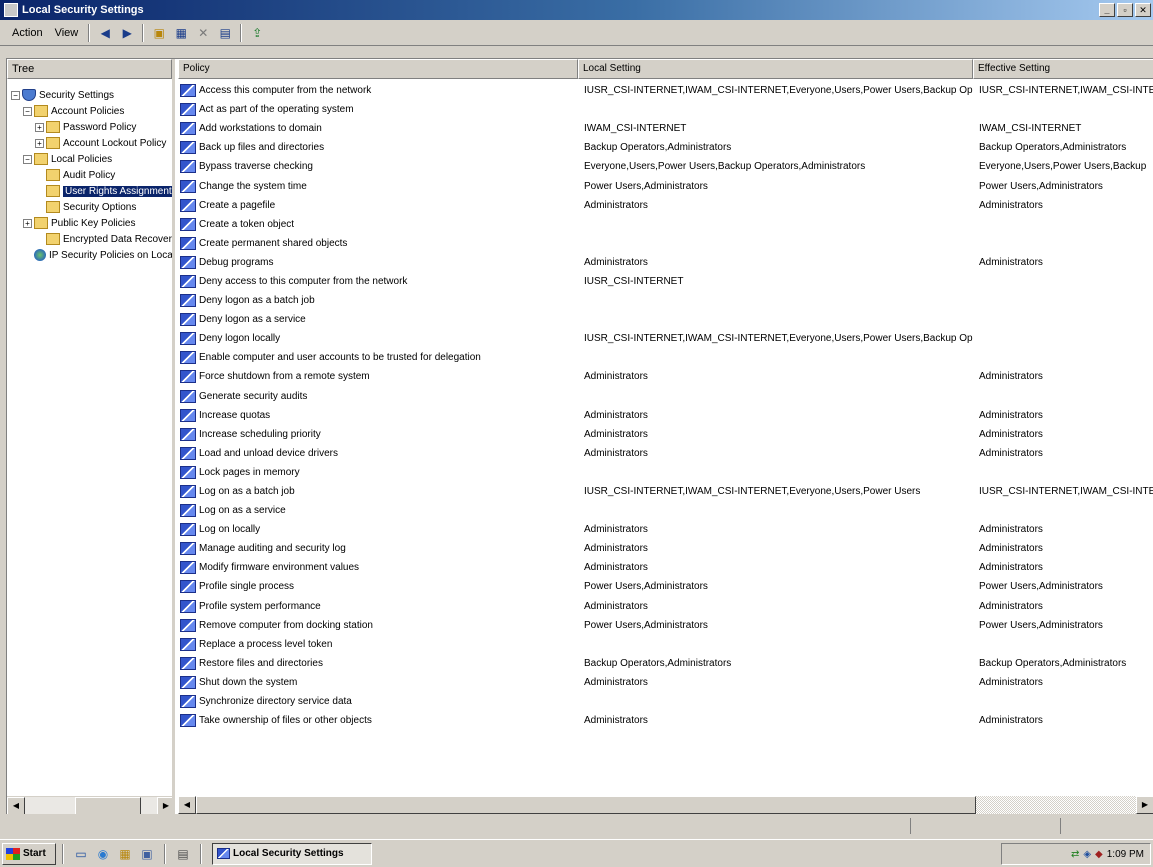 This screenshot has width=1153, height=867. What do you see at coordinates (27, 33) in the screenshot?
I see `menu-action: Action` at bounding box center [27, 33].